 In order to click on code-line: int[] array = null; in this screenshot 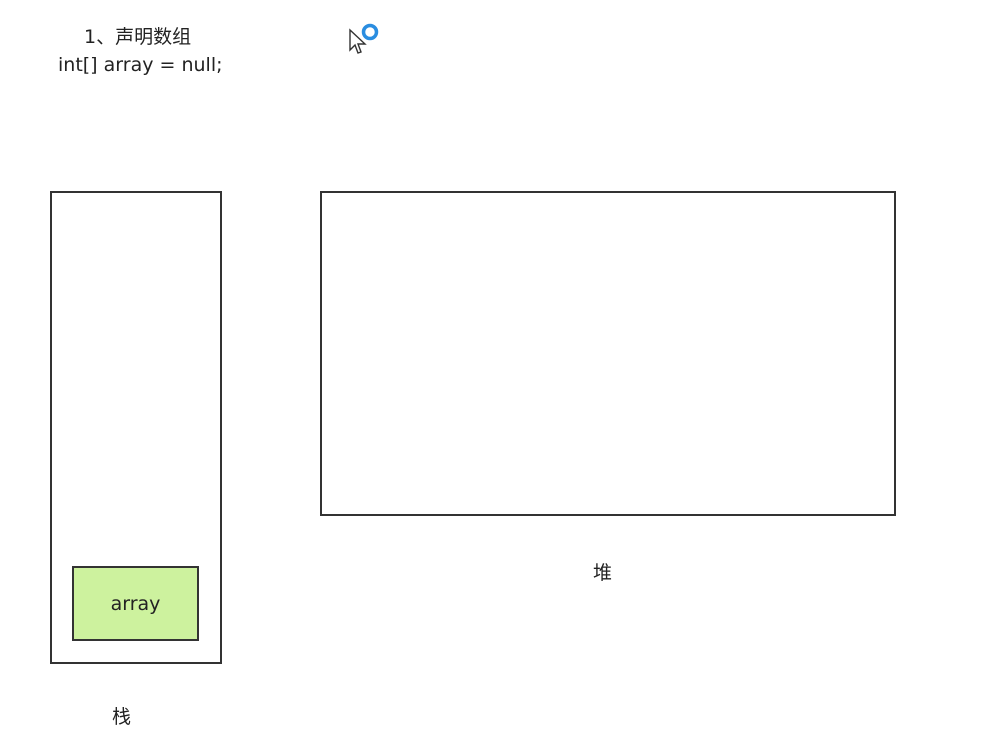, I will do `click(140, 65)`.